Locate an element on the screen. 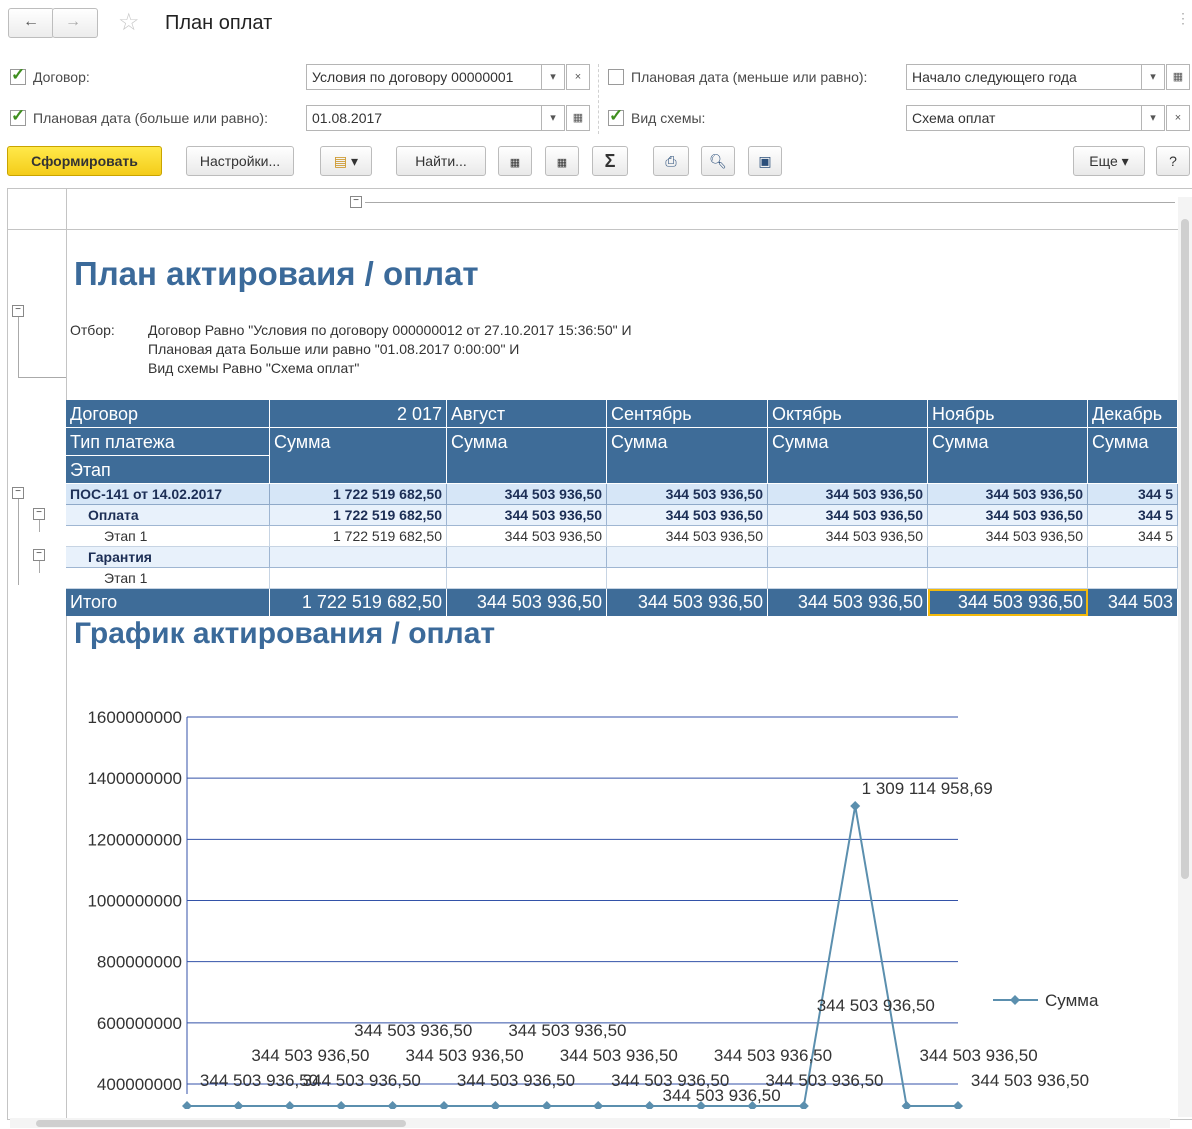 This screenshot has height=1129, width=1192. header-sum-5: Сумма is located at coordinates (1008, 456).